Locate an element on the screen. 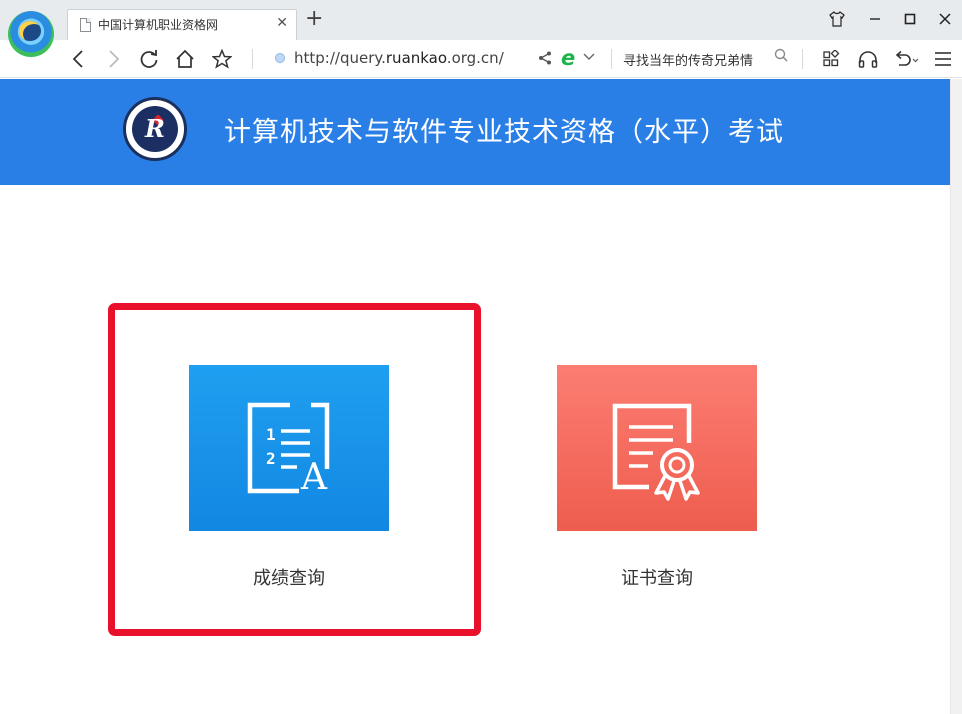 The width and height of the screenshot is (962, 714). tab-title: 中国计算机职业资格网 is located at coordinates (158, 25).